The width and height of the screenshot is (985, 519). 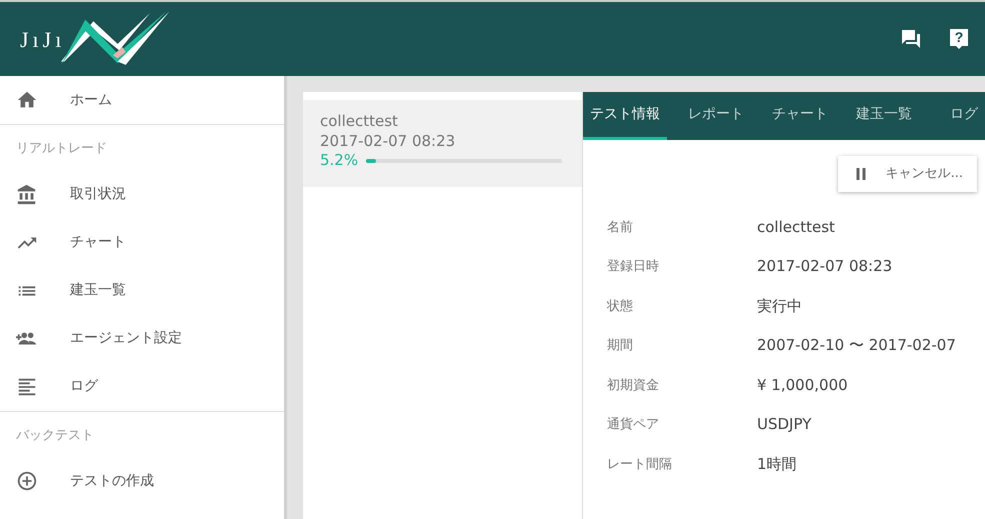 What do you see at coordinates (620, 227) in the screenshot?
I see `detail-label: 名前` at bounding box center [620, 227].